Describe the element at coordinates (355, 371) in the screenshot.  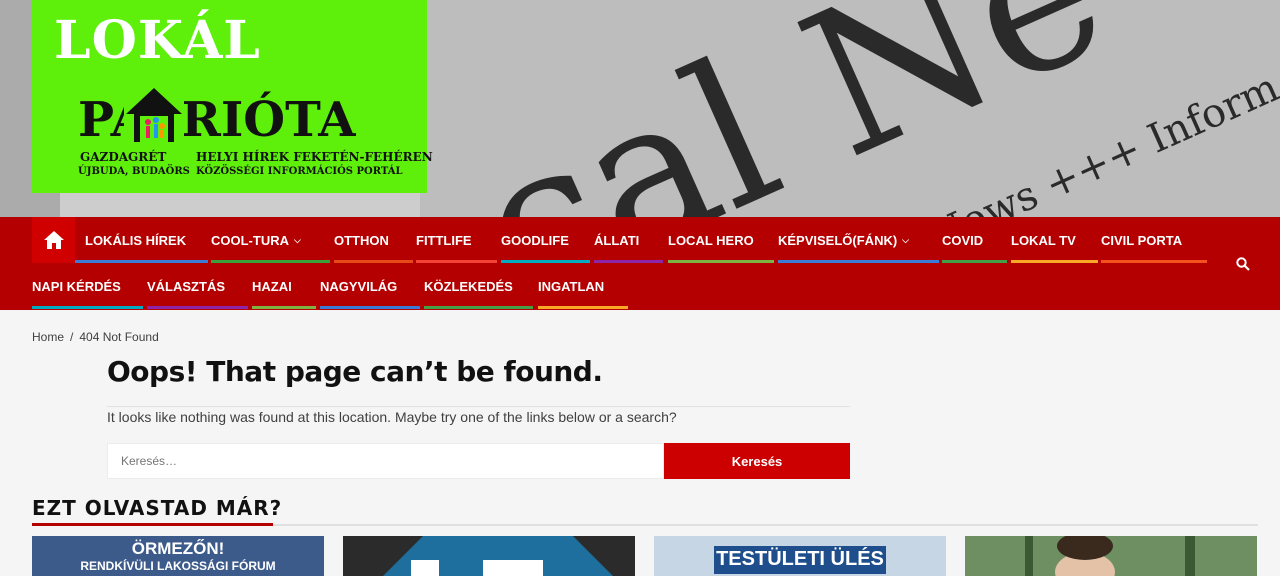
I see `page-title: Oops! That page can’t be found.` at that location.